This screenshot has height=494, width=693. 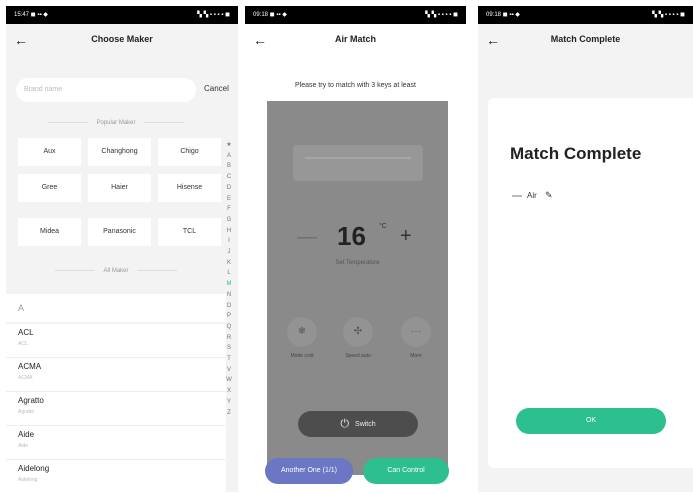 I want to click on maker-gree: Gree, so click(x=49, y=188).